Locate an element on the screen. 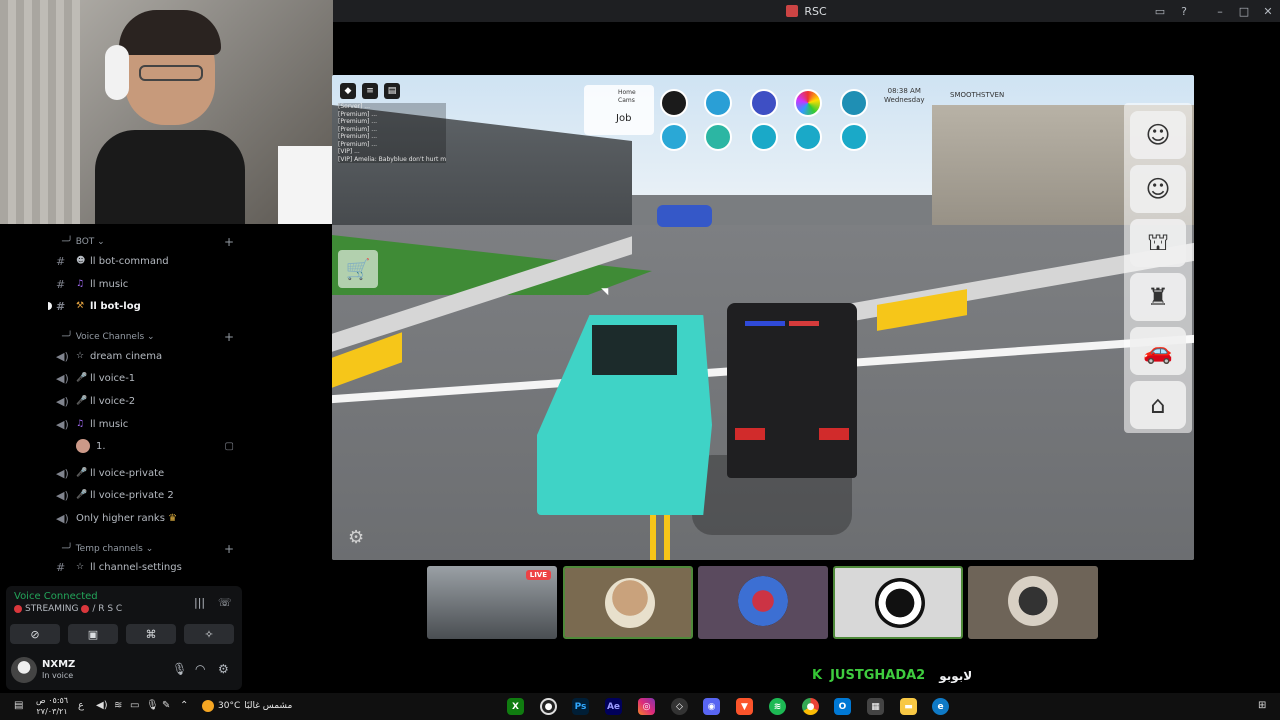  edge-icon: e is located at coordinates (940, 706).